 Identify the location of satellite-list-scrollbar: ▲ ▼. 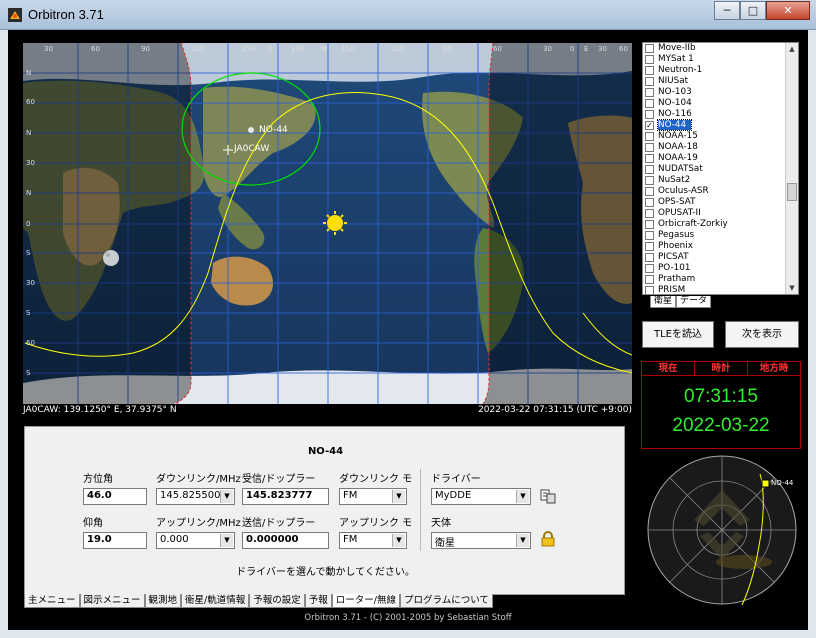
(791, 168).